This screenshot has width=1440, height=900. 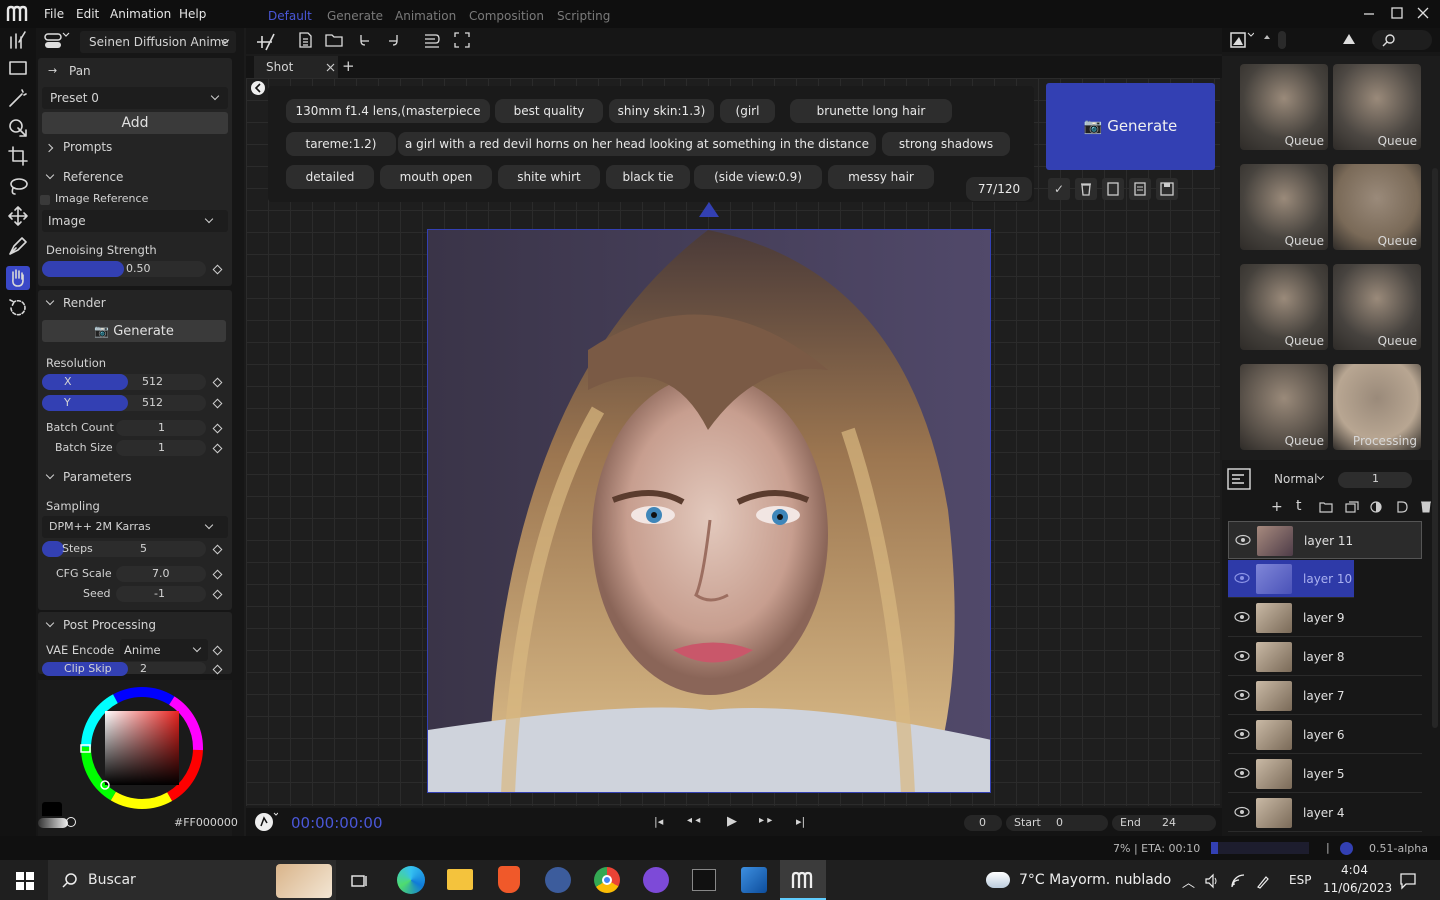 What do you see at coordinates (330, 177) in the screenshot?
I see `prompt-tag: detailed` at bounding box center [330, 177].